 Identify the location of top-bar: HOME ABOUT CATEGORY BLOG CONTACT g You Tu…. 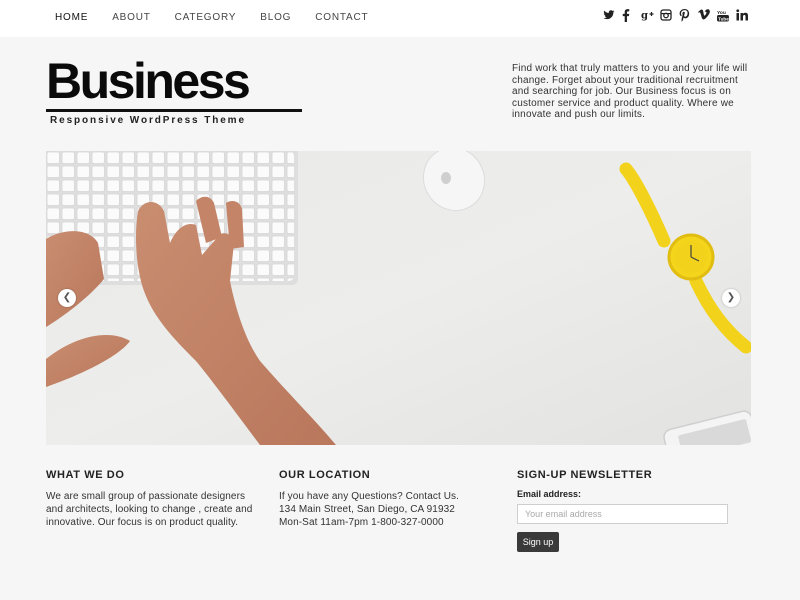
(400, 18).